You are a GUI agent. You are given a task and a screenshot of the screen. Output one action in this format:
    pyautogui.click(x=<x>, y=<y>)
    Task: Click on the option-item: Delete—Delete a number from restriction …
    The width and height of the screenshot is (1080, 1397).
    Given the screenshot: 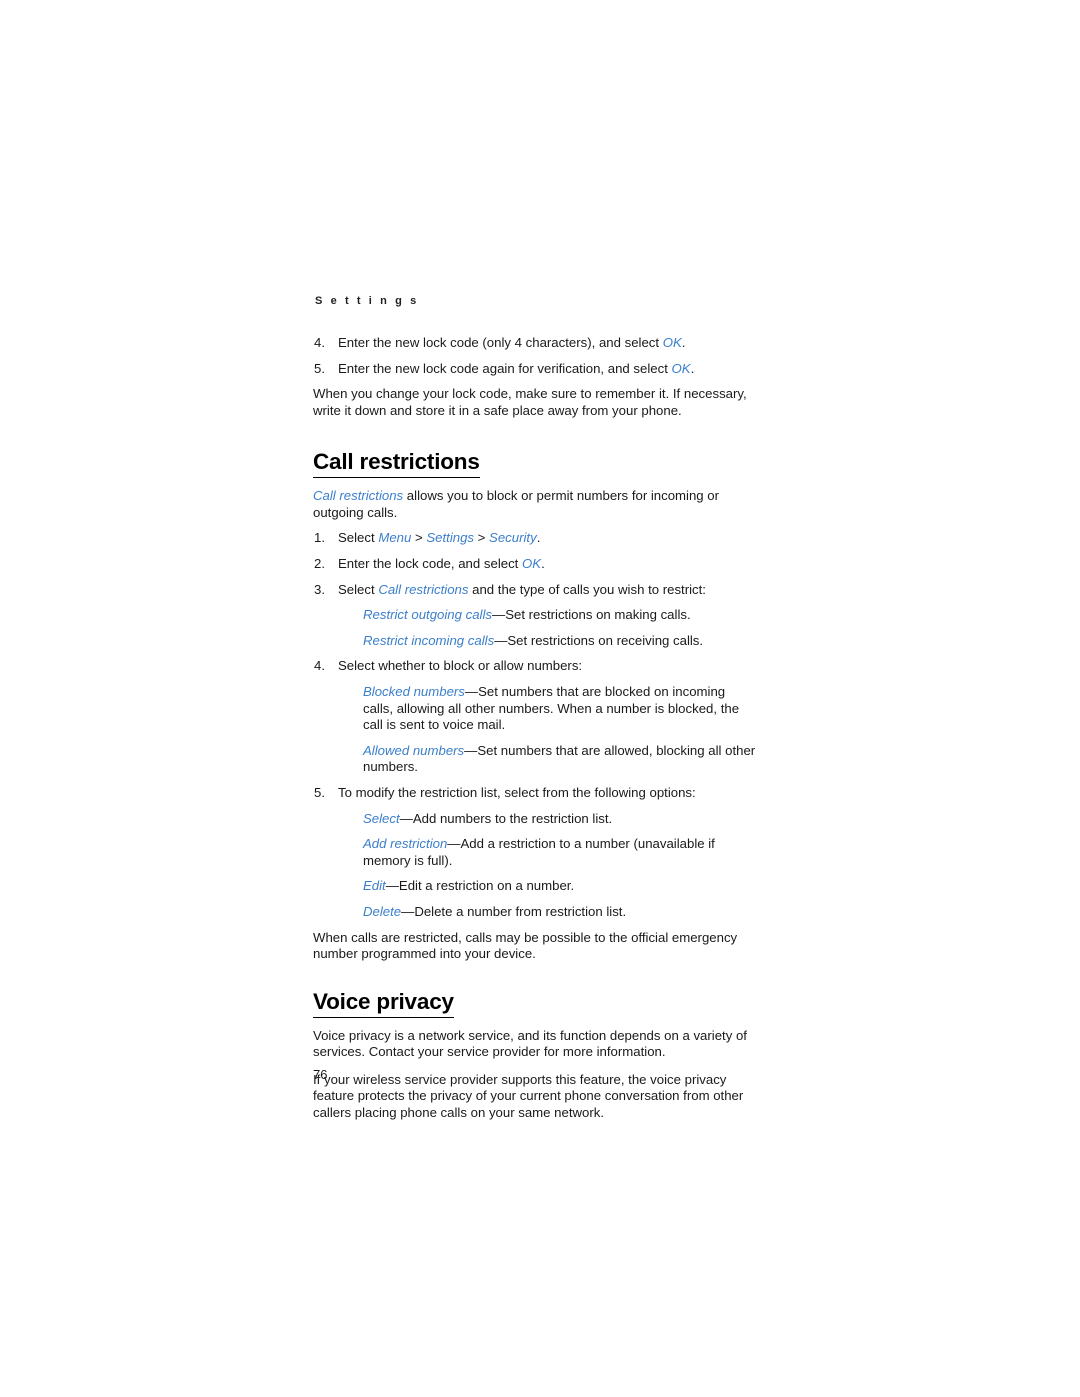 What is the action you would take?
    pyautogui.click(x=560, y=912)
    